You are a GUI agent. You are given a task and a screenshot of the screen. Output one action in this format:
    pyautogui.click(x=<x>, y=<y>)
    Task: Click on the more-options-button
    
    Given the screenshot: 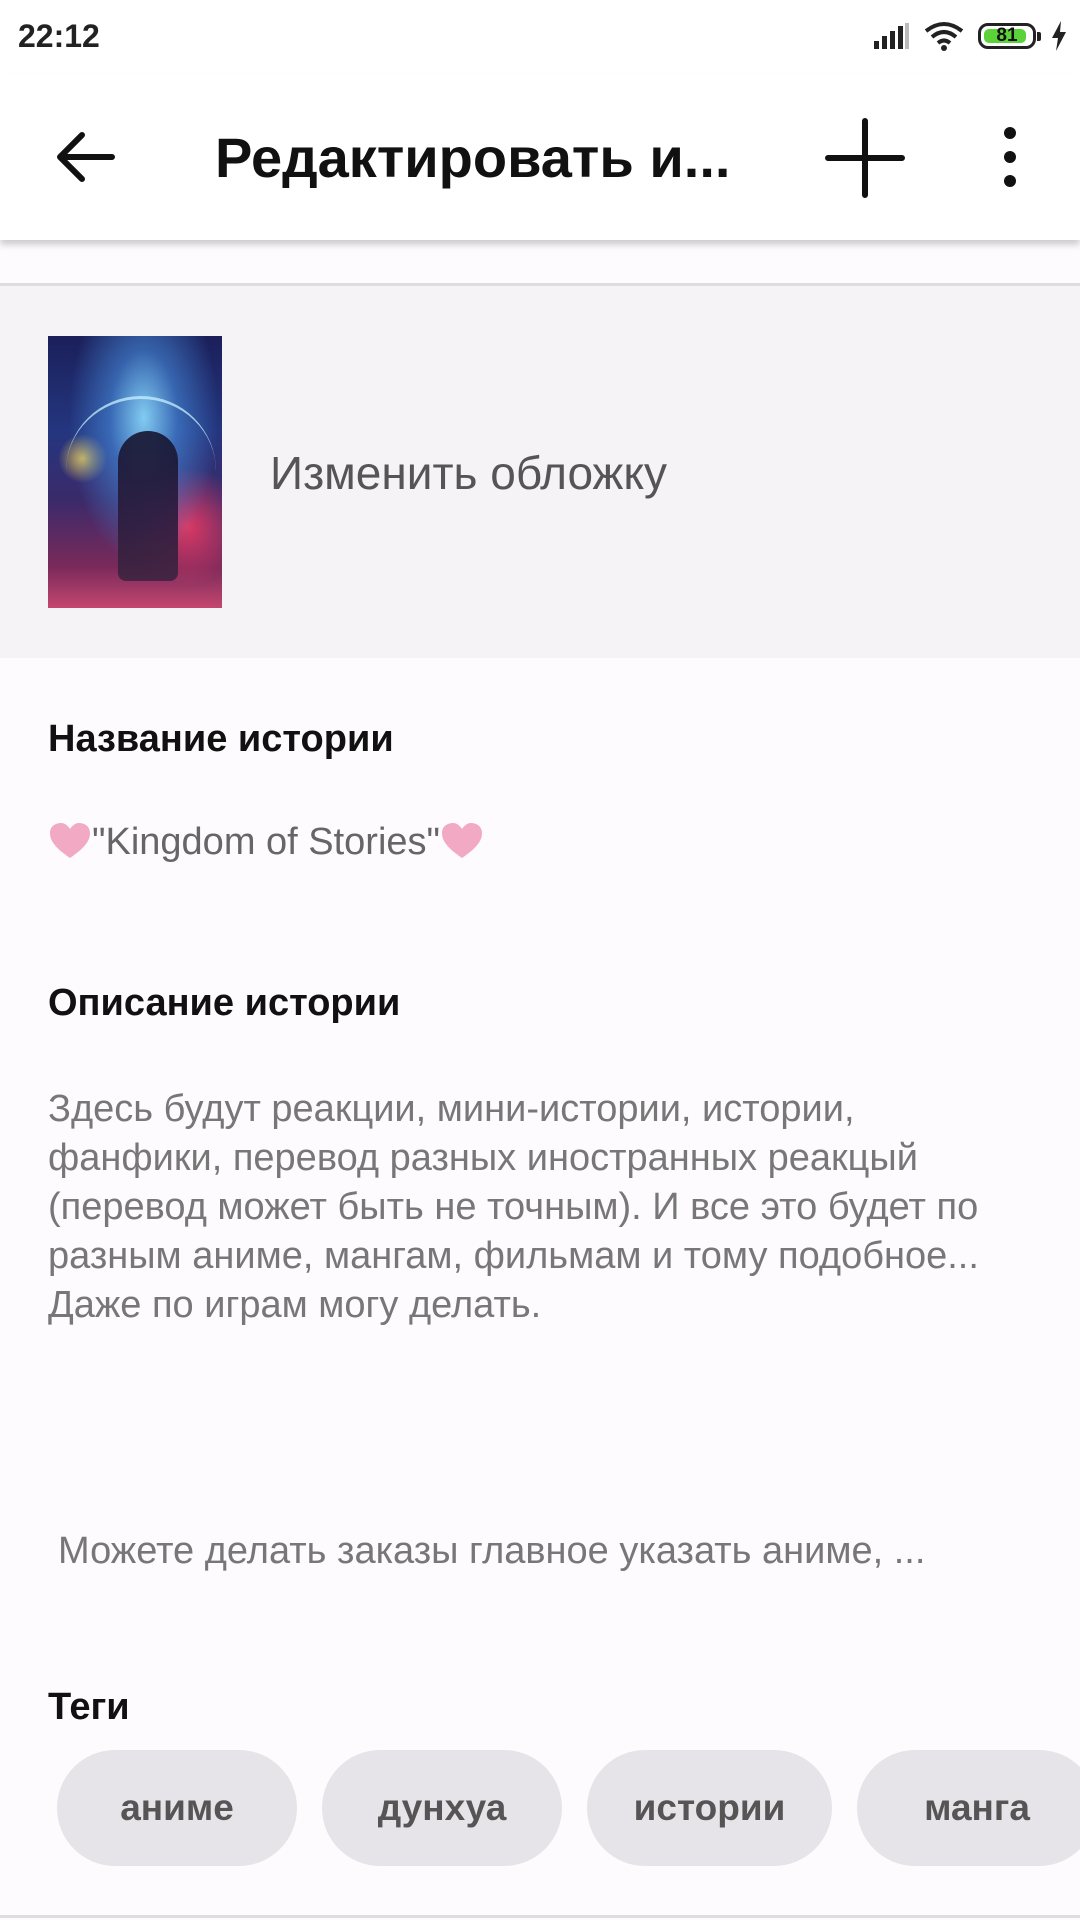 What is the action you would take?
    pyautogui.click(x=1010, y=158)
    